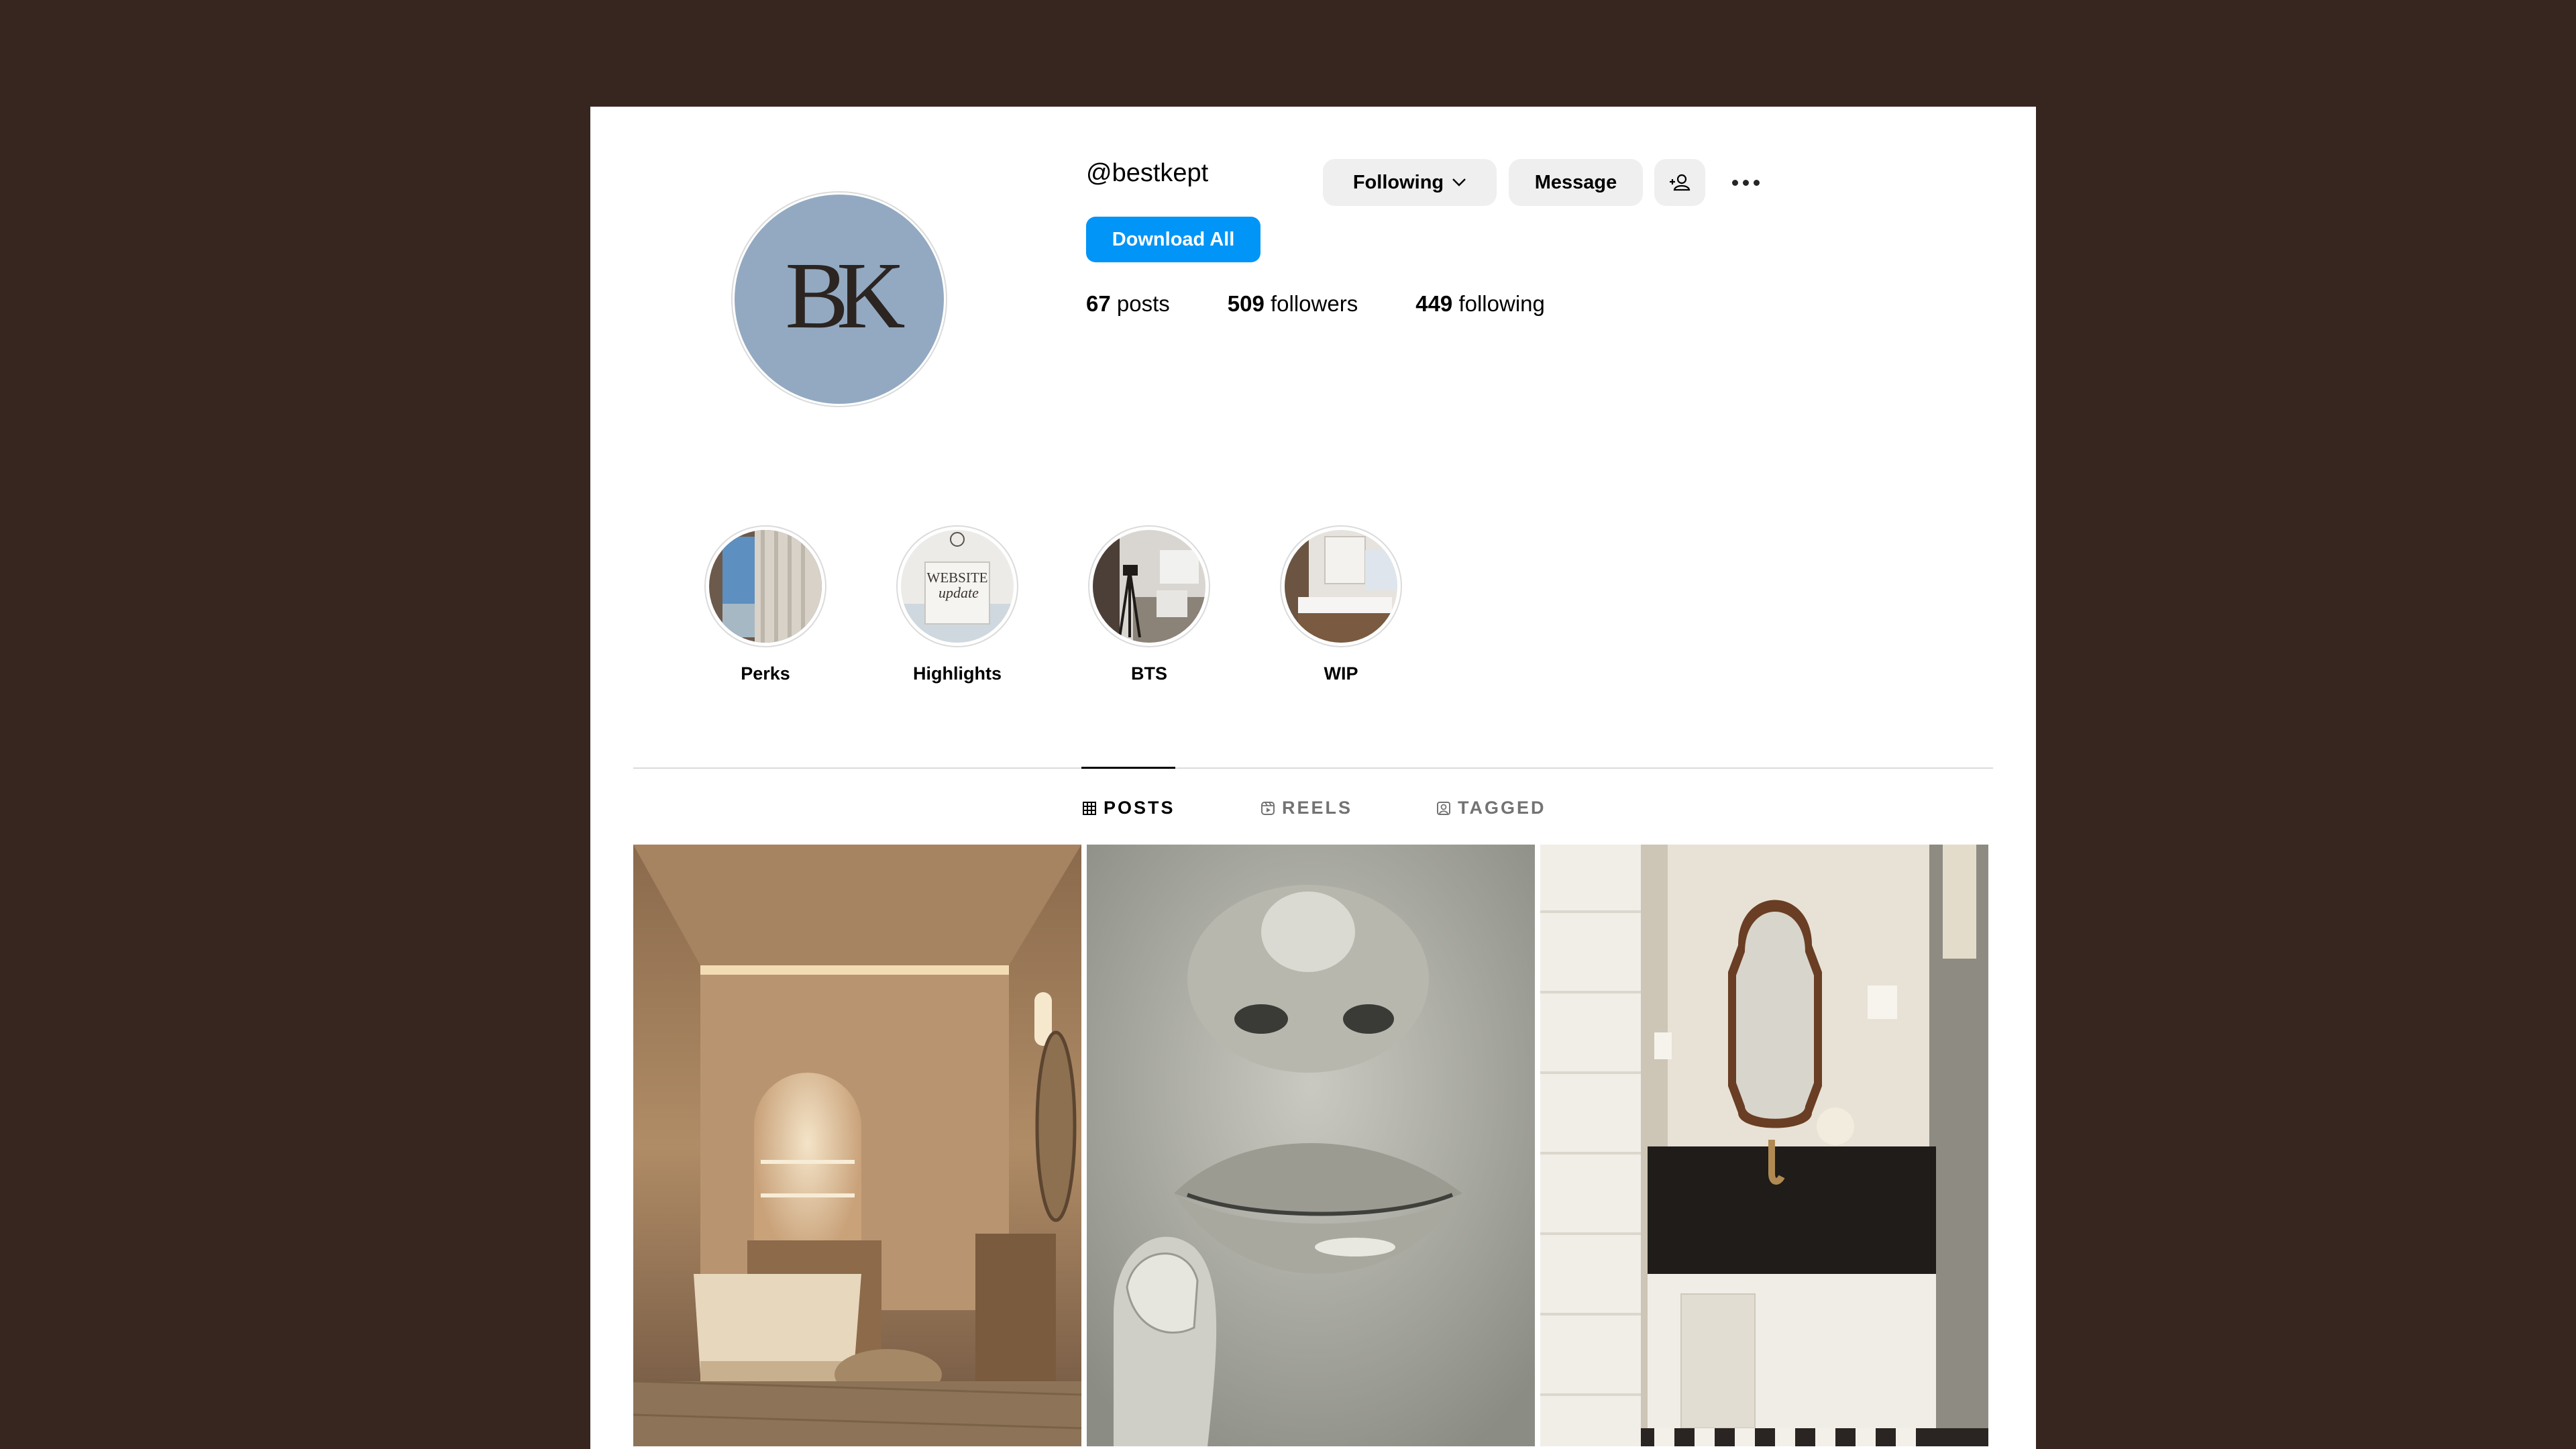 The image size is (2576, 1449). Describe the element at coordinates (1089, 808) in the screenshot. I see `grid-icon` at that location.